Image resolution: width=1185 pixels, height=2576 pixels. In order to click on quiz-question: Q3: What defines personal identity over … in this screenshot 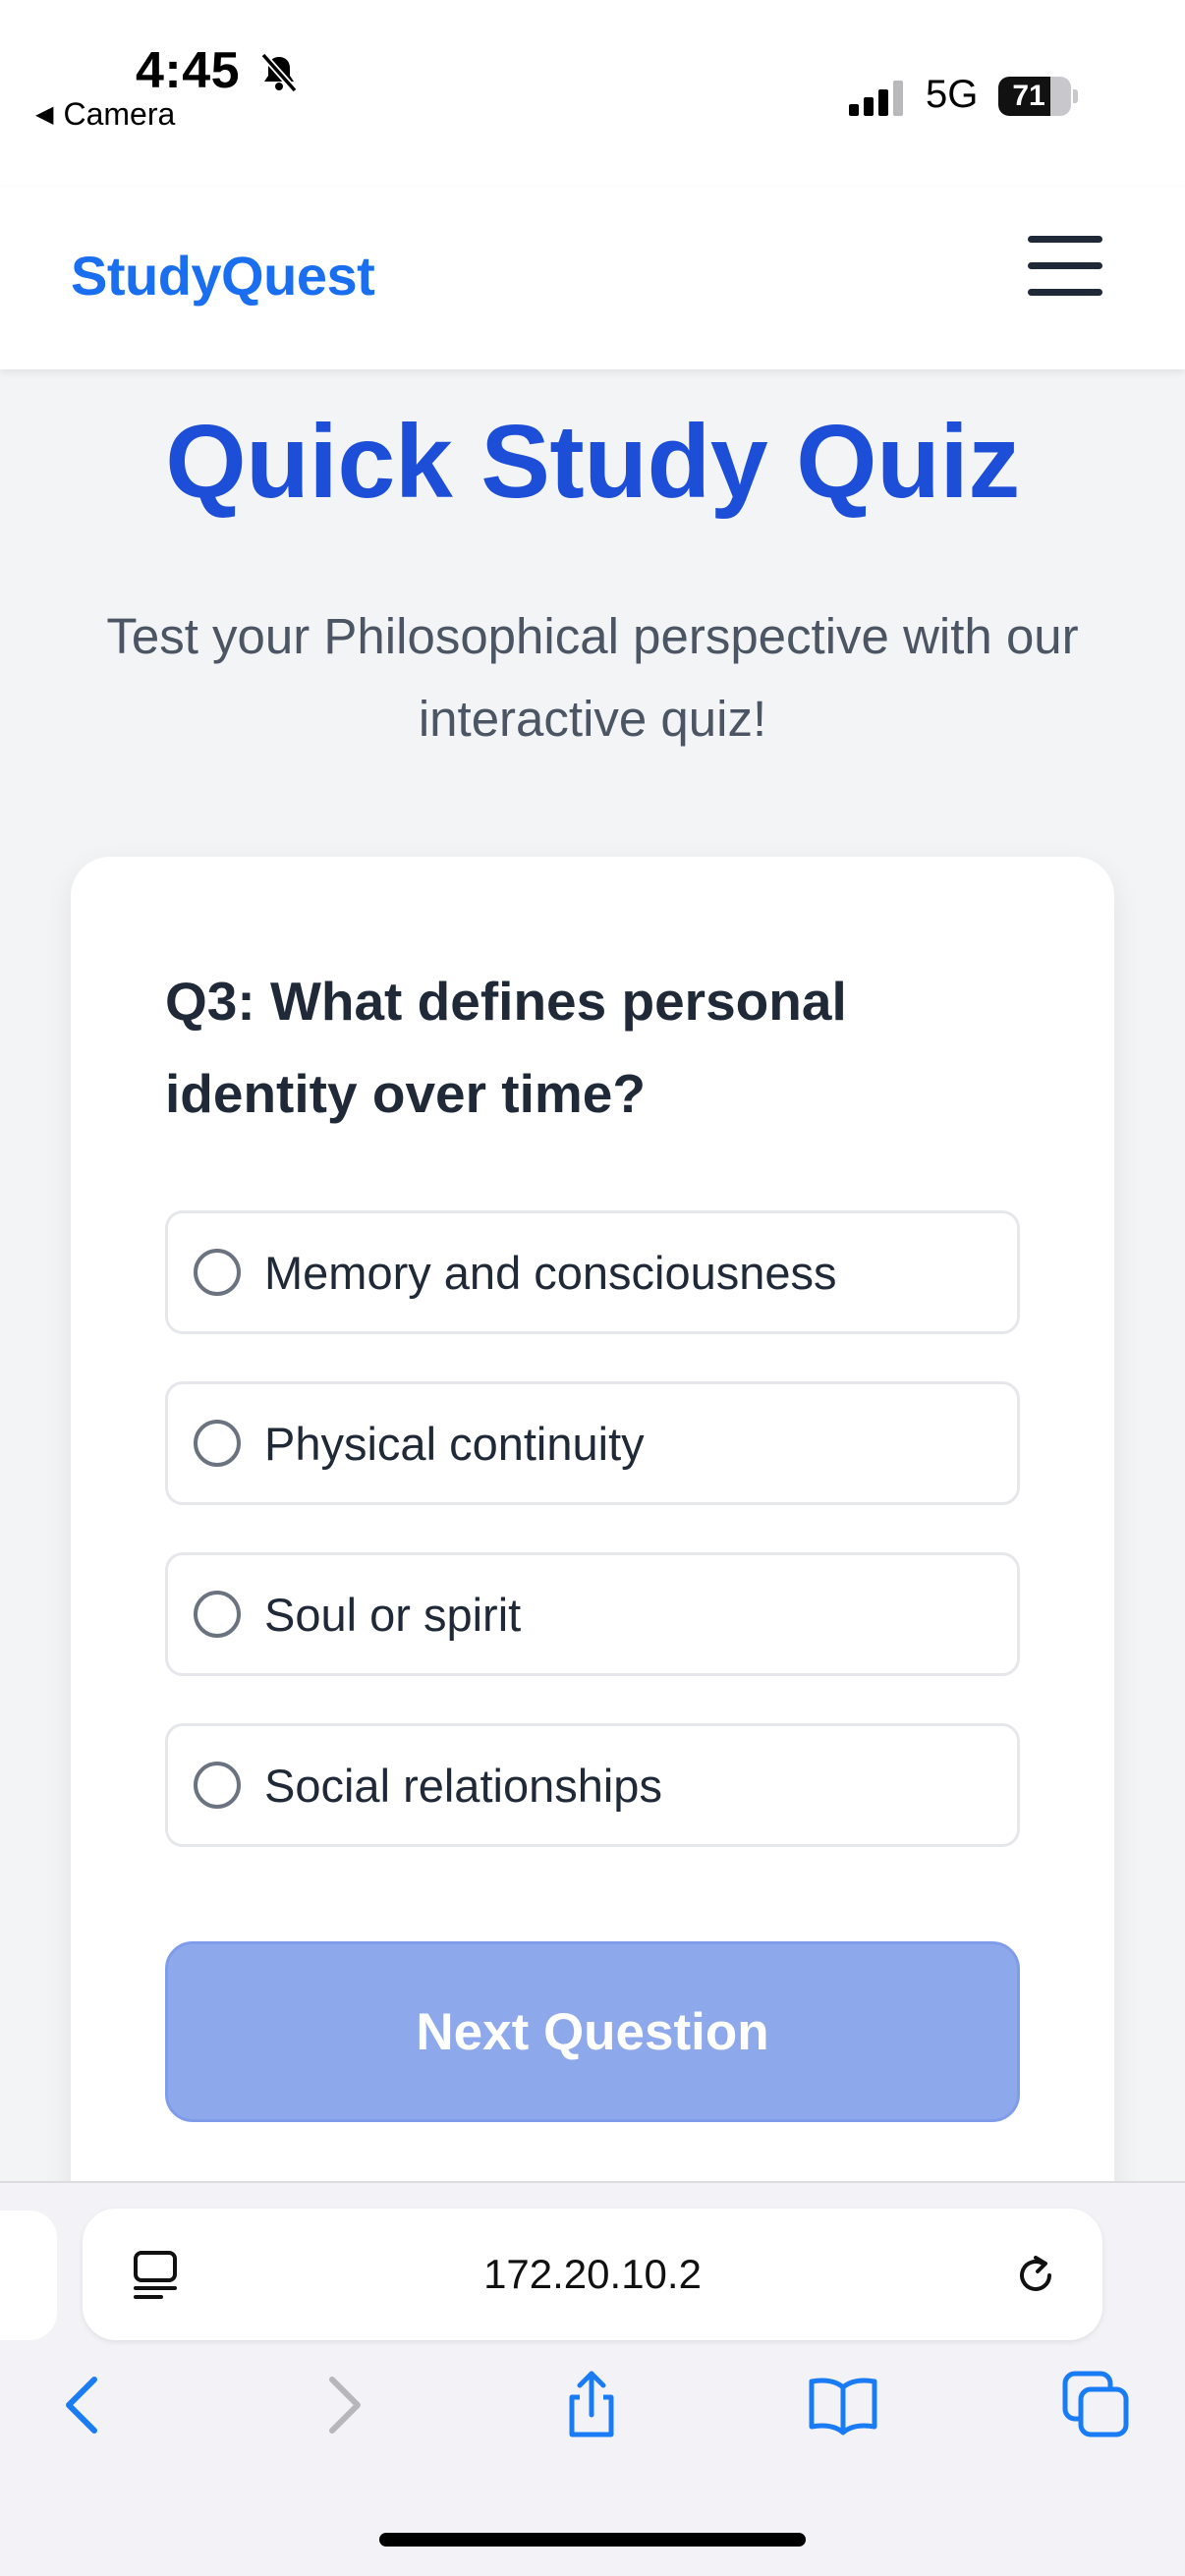, I will do `click(506, 1047)`.